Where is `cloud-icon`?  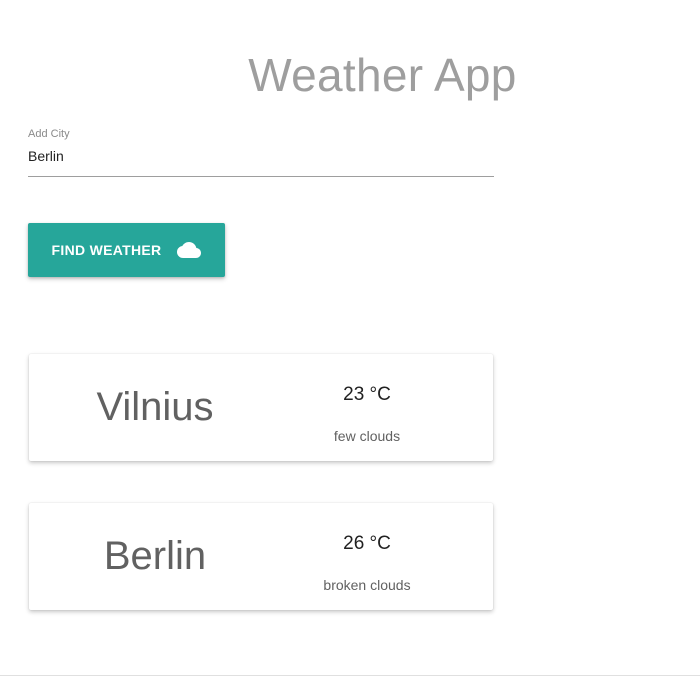 cloud-icon is located at coordinates (189, 250).